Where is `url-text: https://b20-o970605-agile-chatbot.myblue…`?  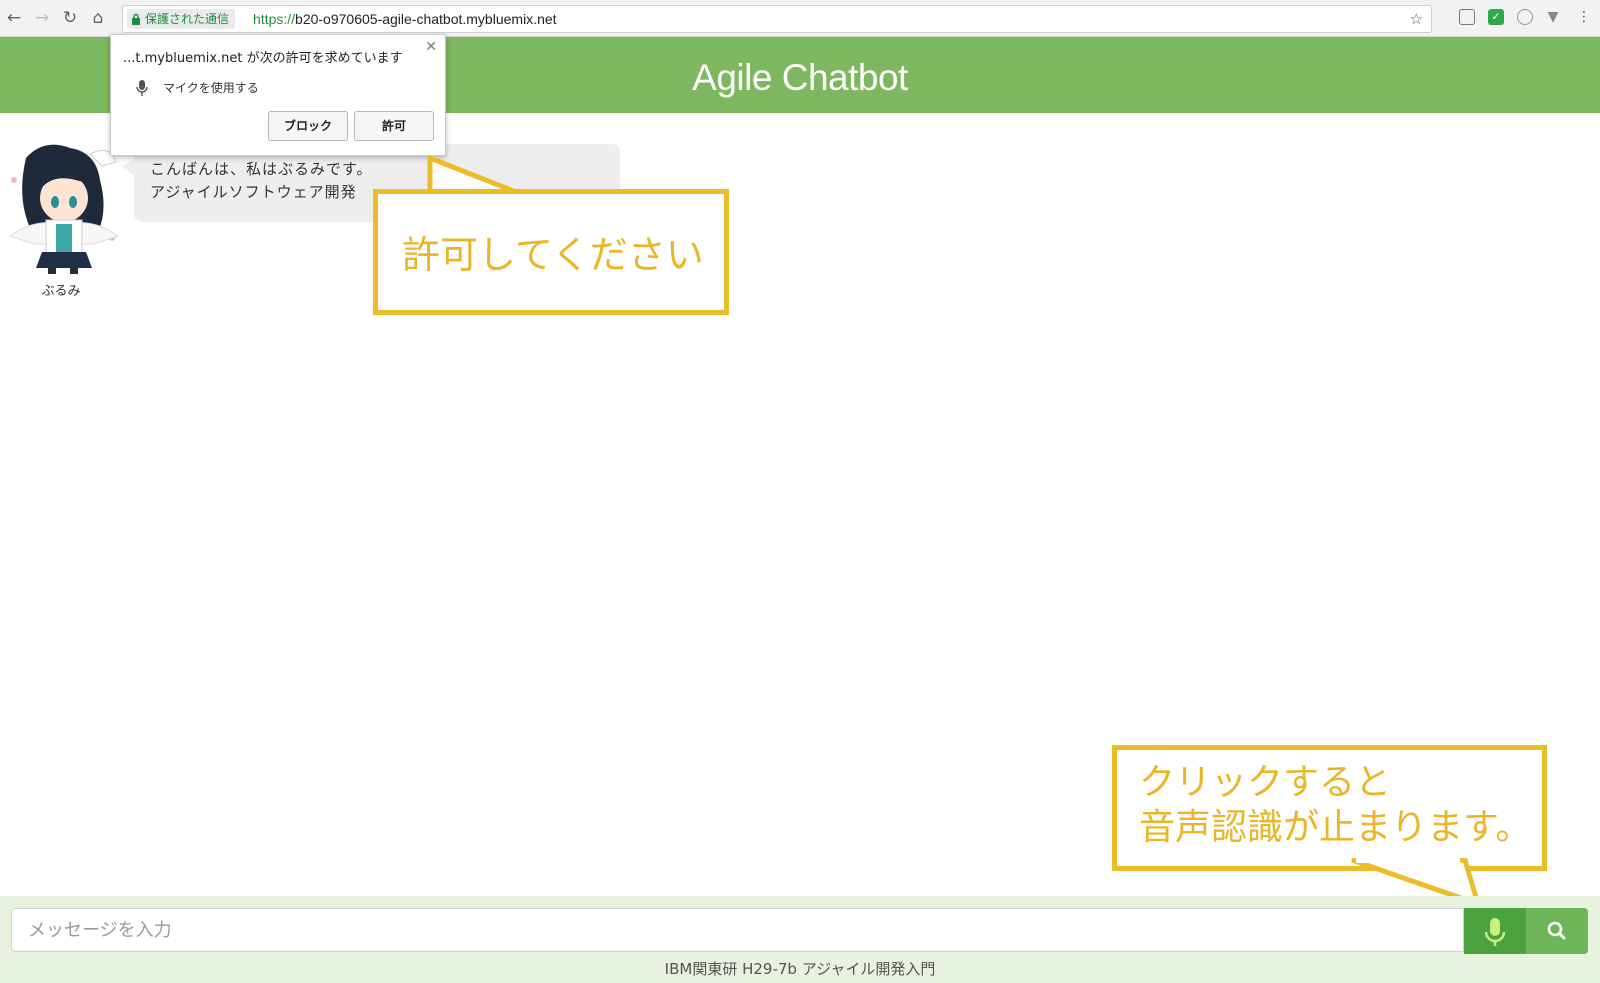
url-text: https://b20-o970605-agile-chatbot.myblue… is located at coordinates (405, 19).